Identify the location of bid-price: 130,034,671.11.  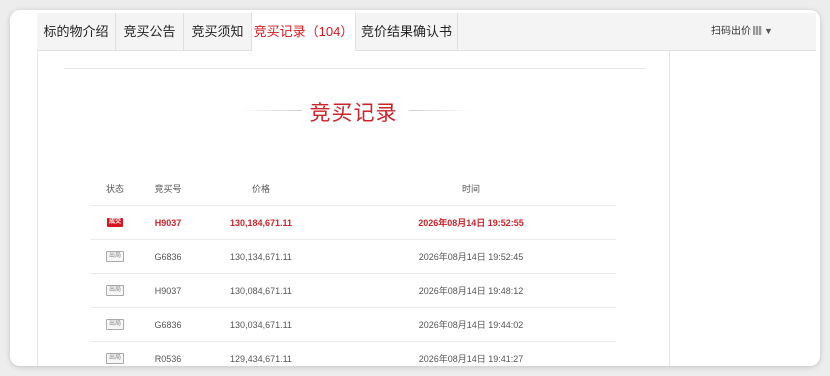
(261, 324).